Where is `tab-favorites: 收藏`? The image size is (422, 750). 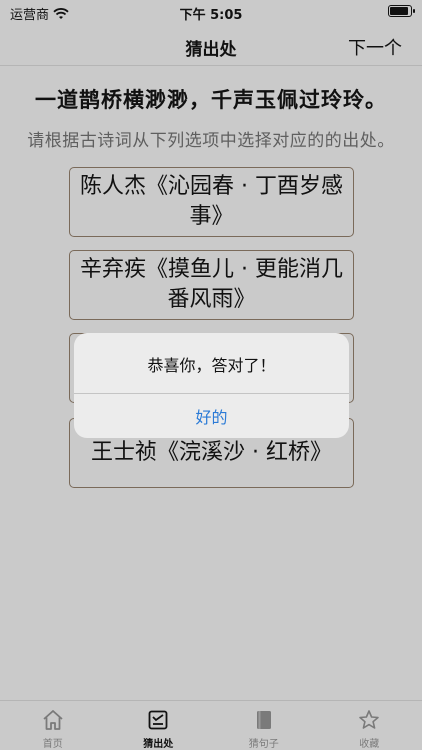 tab-favorites: 收藏 is located at coordinates (369, 725).